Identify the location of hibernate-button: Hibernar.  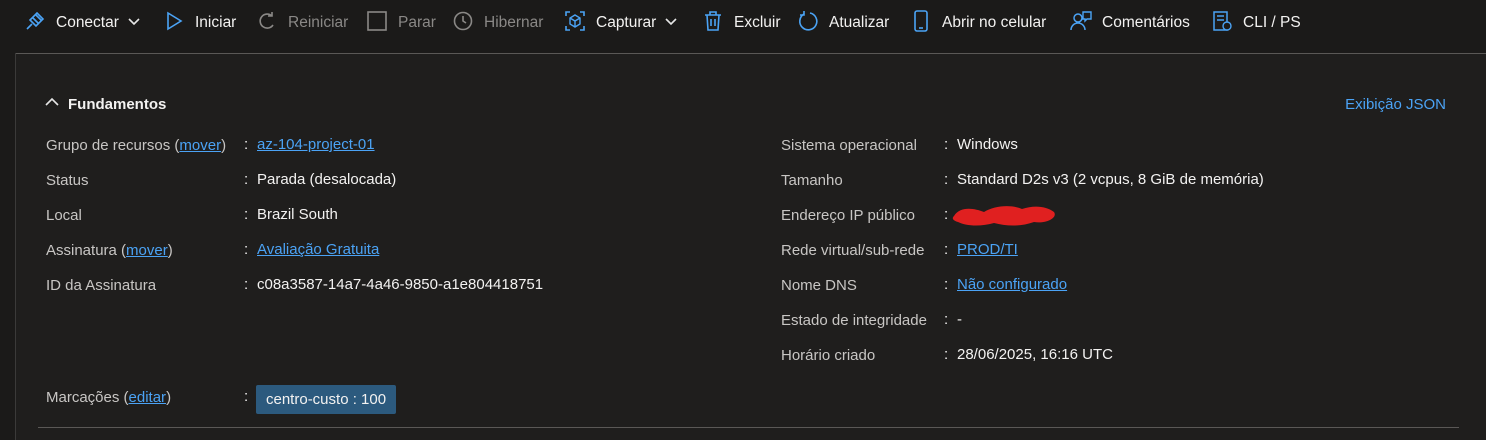
(497, 23).